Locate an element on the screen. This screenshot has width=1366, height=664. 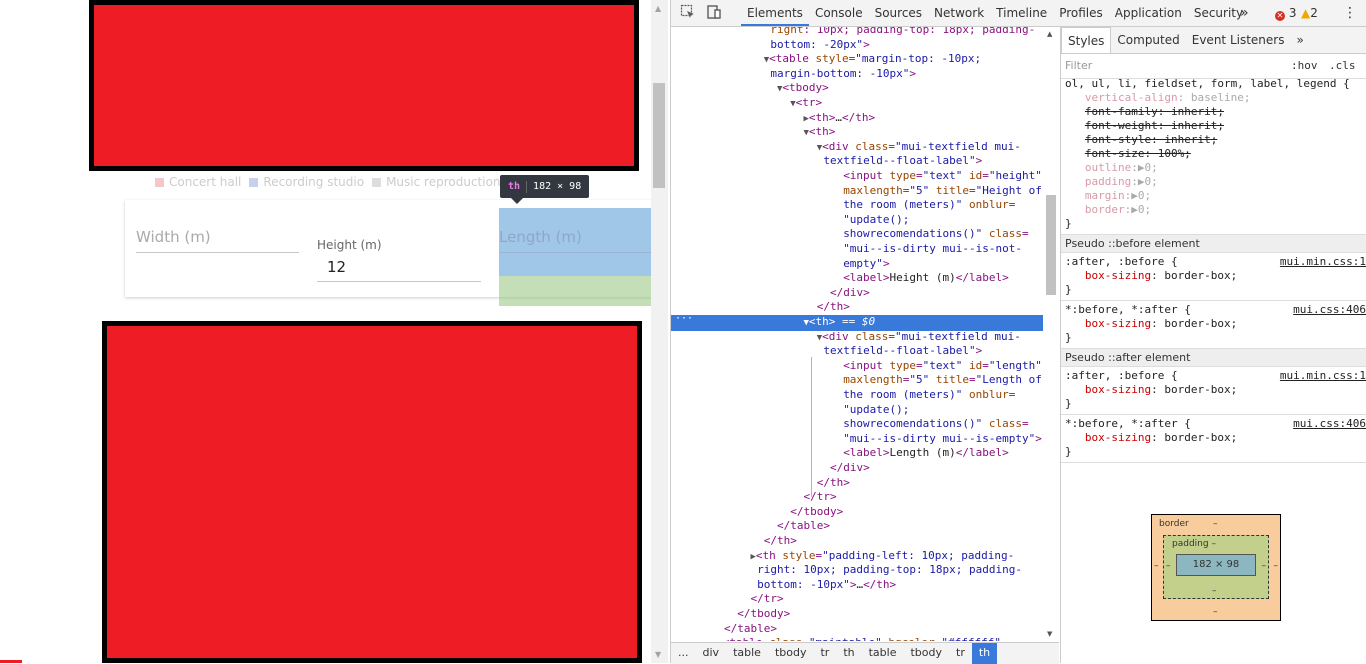
tab-styles: Styles is located at coordinates (1086, 40).